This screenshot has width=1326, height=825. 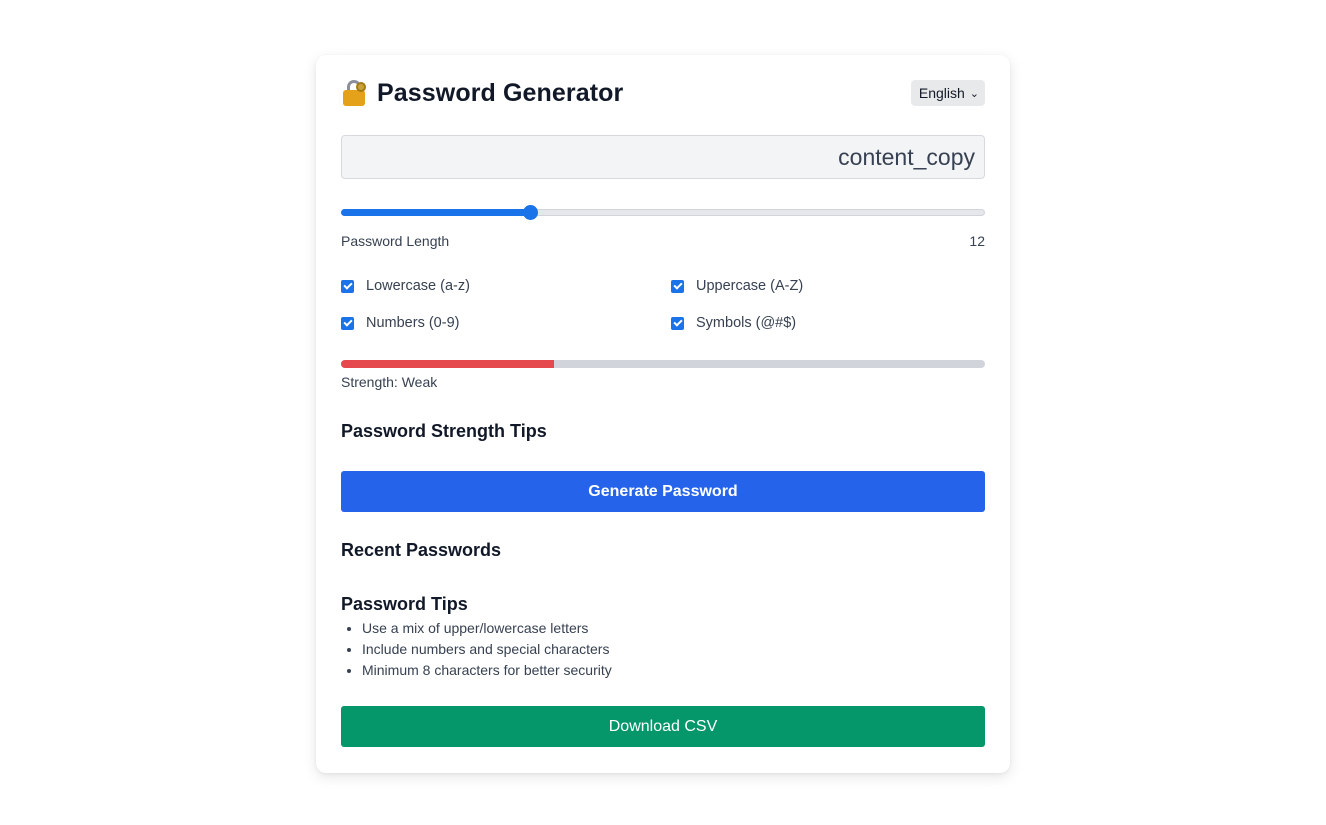 I want to click on language-select-value: English, so click(x=941, y=93).